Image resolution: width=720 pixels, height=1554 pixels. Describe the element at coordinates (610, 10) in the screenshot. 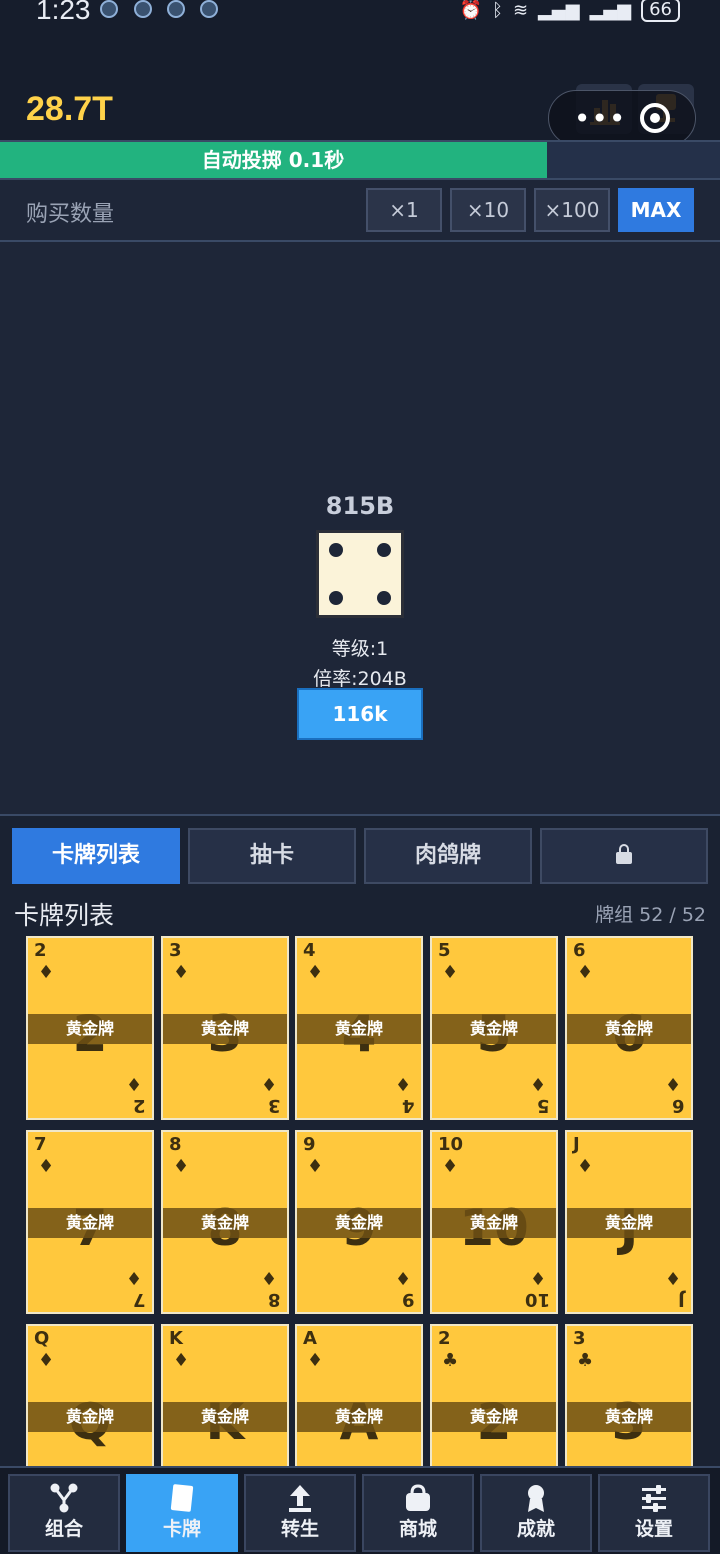

I see `signal-icon: ▂▄▆` at that location.